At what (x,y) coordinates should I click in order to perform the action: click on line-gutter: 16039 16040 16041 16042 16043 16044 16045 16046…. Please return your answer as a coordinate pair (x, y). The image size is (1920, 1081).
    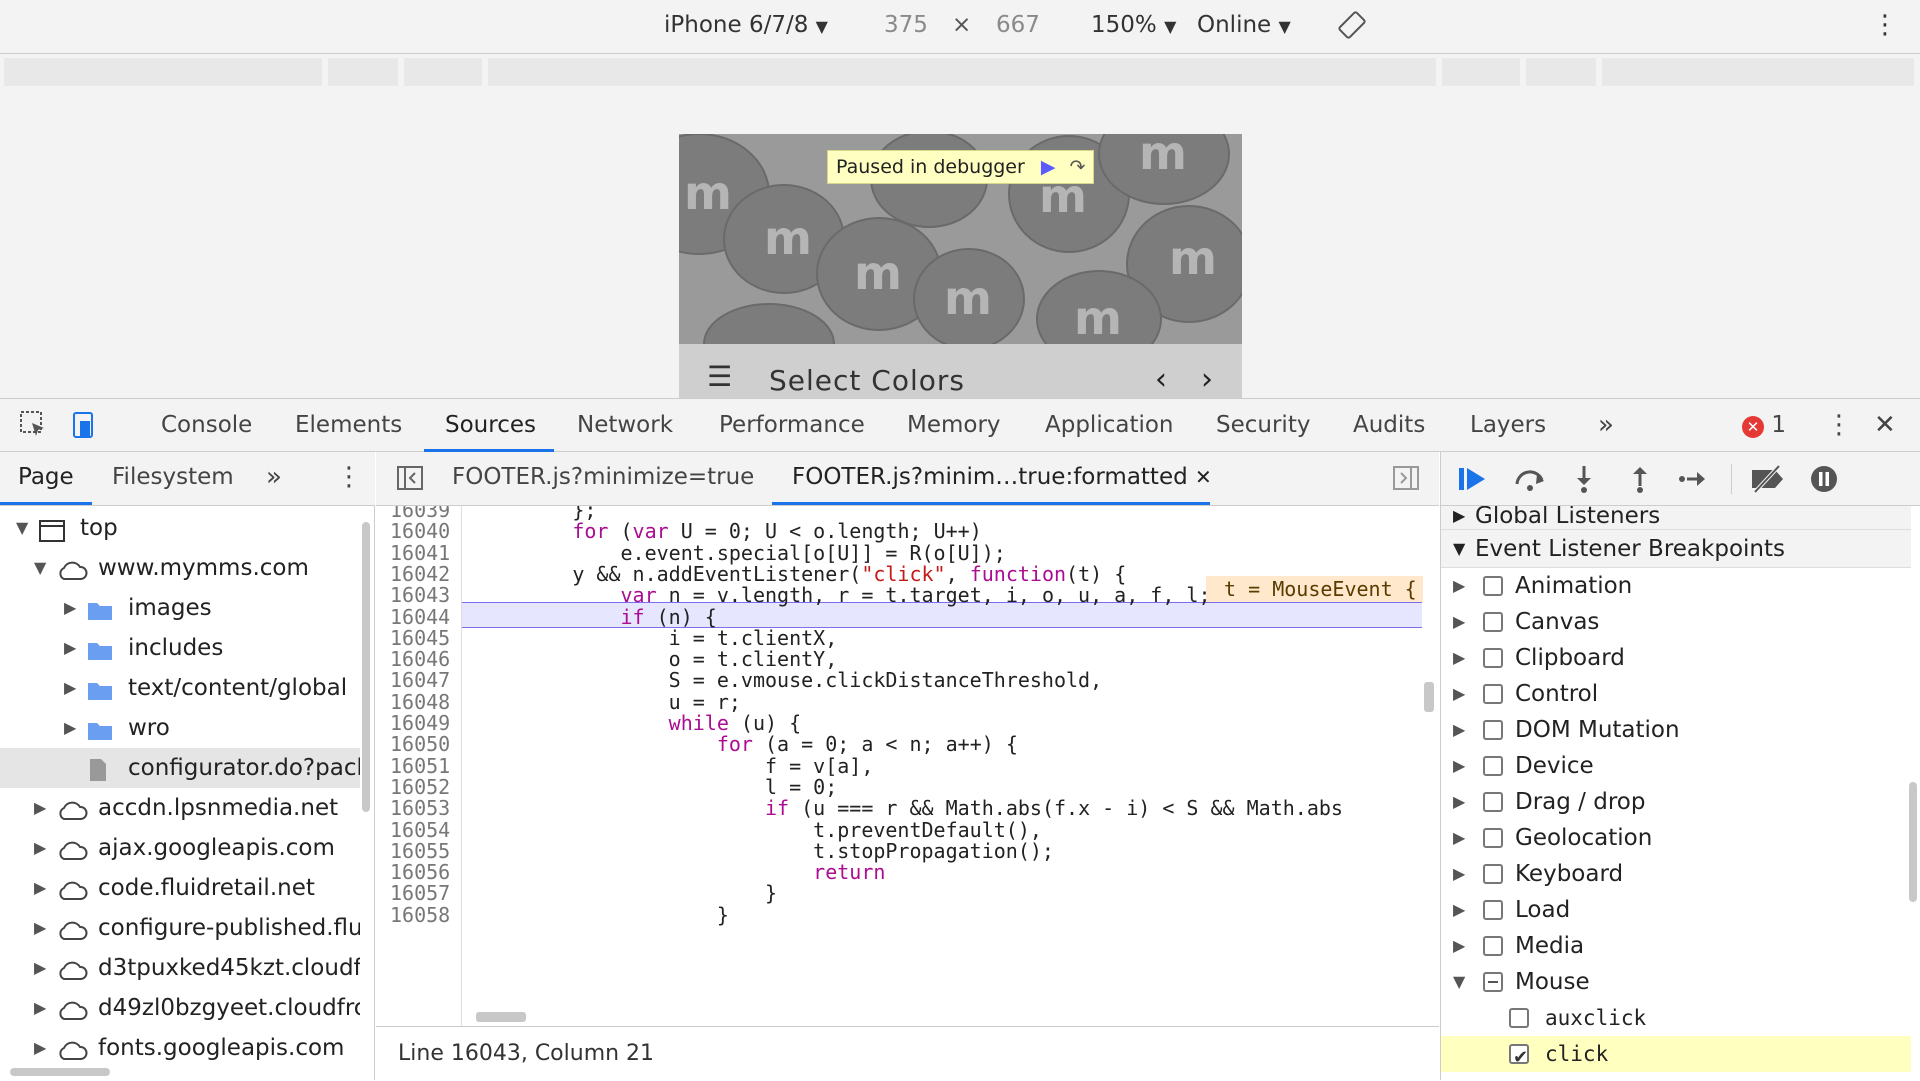
    Looking at the image, I should click on (419, 766).